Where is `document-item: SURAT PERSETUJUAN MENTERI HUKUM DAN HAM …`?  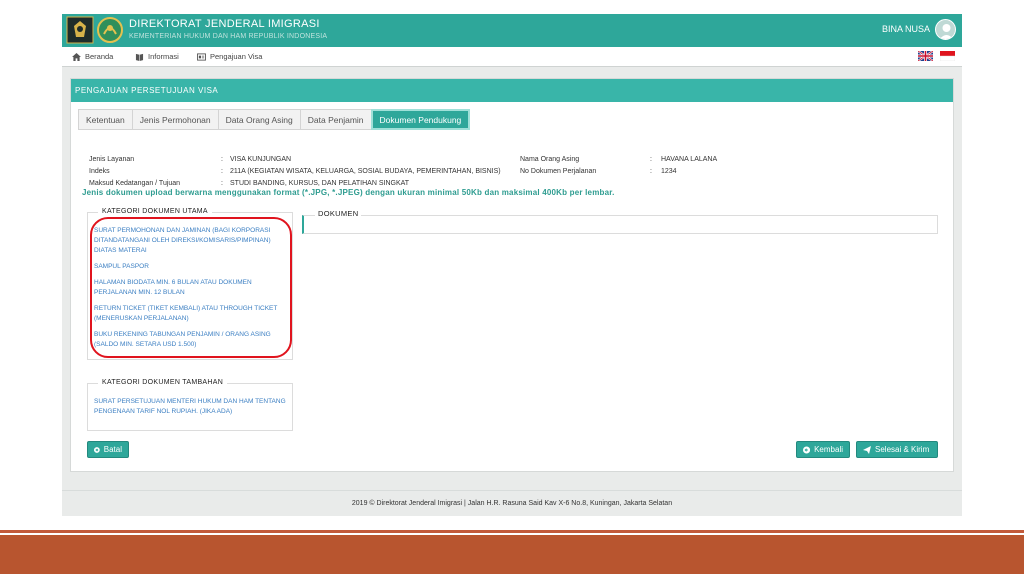 document-item: SURAT PERSETUJUAN MENTERI HUKUM DAN HAM … is located at coordinates (192, 407).